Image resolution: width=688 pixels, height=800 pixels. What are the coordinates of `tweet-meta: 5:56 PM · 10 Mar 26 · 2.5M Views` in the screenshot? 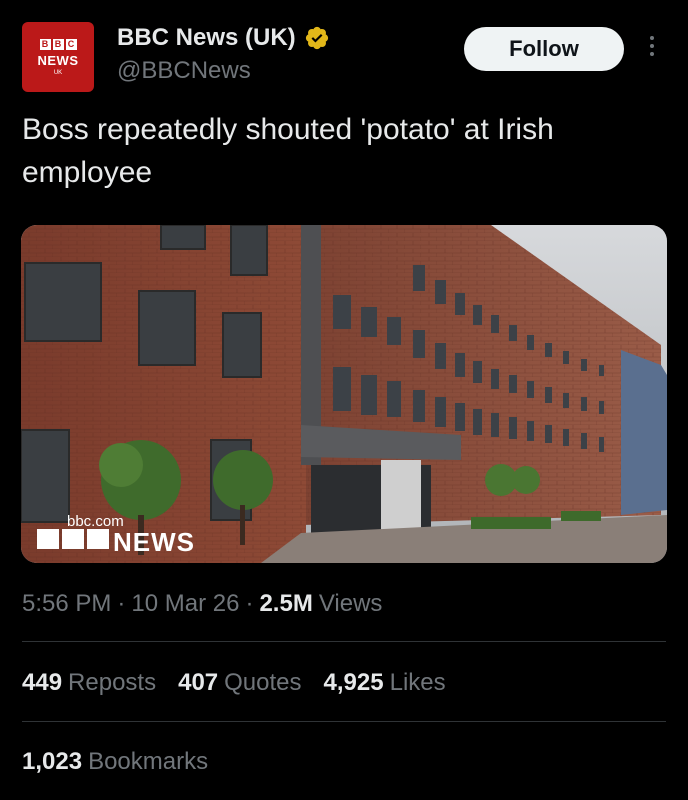 It's located at (202, 604).